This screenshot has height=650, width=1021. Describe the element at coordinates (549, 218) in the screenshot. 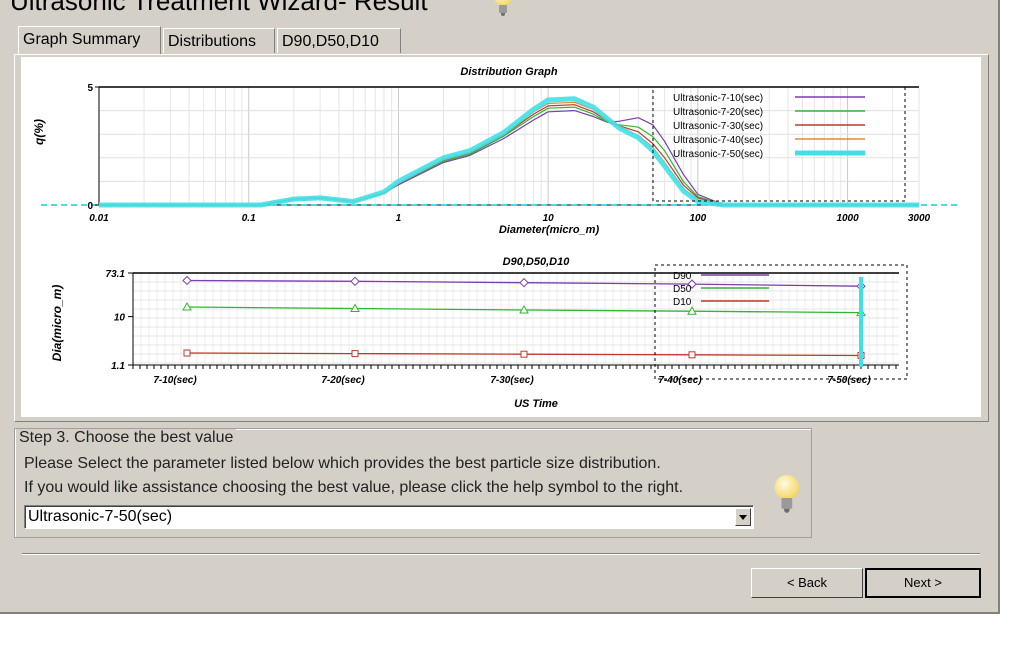

I see `x-tick-label: 10` at that location.